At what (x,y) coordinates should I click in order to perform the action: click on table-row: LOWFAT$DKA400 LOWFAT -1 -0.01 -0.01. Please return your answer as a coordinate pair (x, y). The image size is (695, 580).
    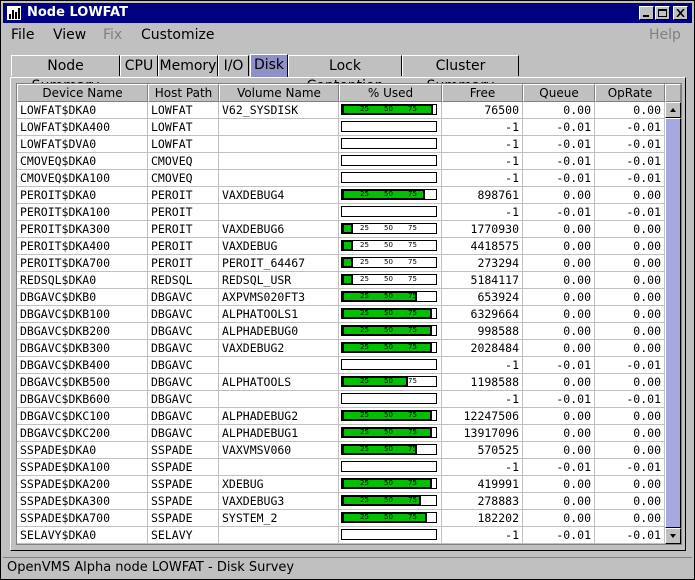
    Looking at the image, I should click on (341, 127).